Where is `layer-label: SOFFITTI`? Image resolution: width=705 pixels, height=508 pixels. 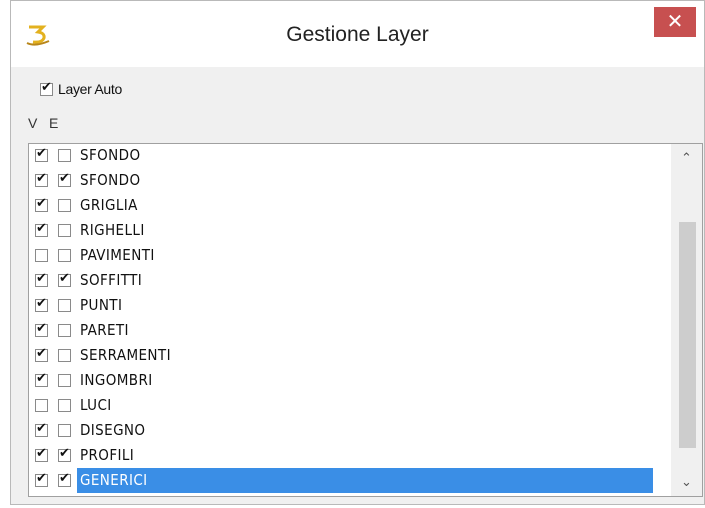 layer-label: SOFFITTI is located at coordinates (111, 280).